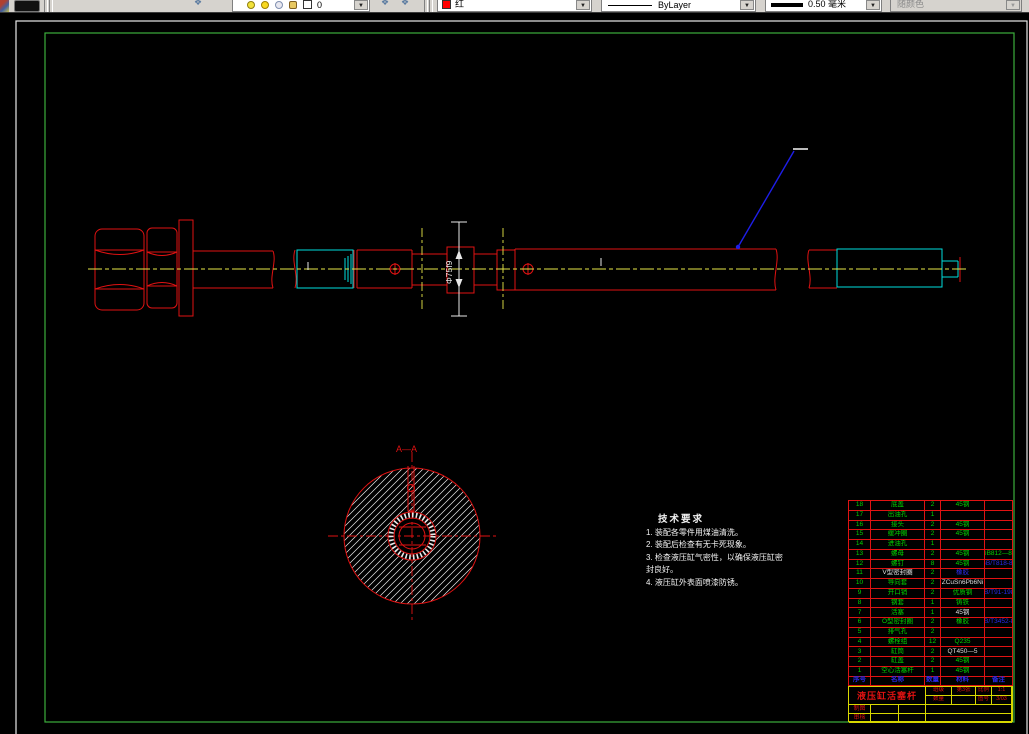 The width and height of the screenshot is (1029, 734). I want to click on title-block-cell: 数量, so click(939, 700).